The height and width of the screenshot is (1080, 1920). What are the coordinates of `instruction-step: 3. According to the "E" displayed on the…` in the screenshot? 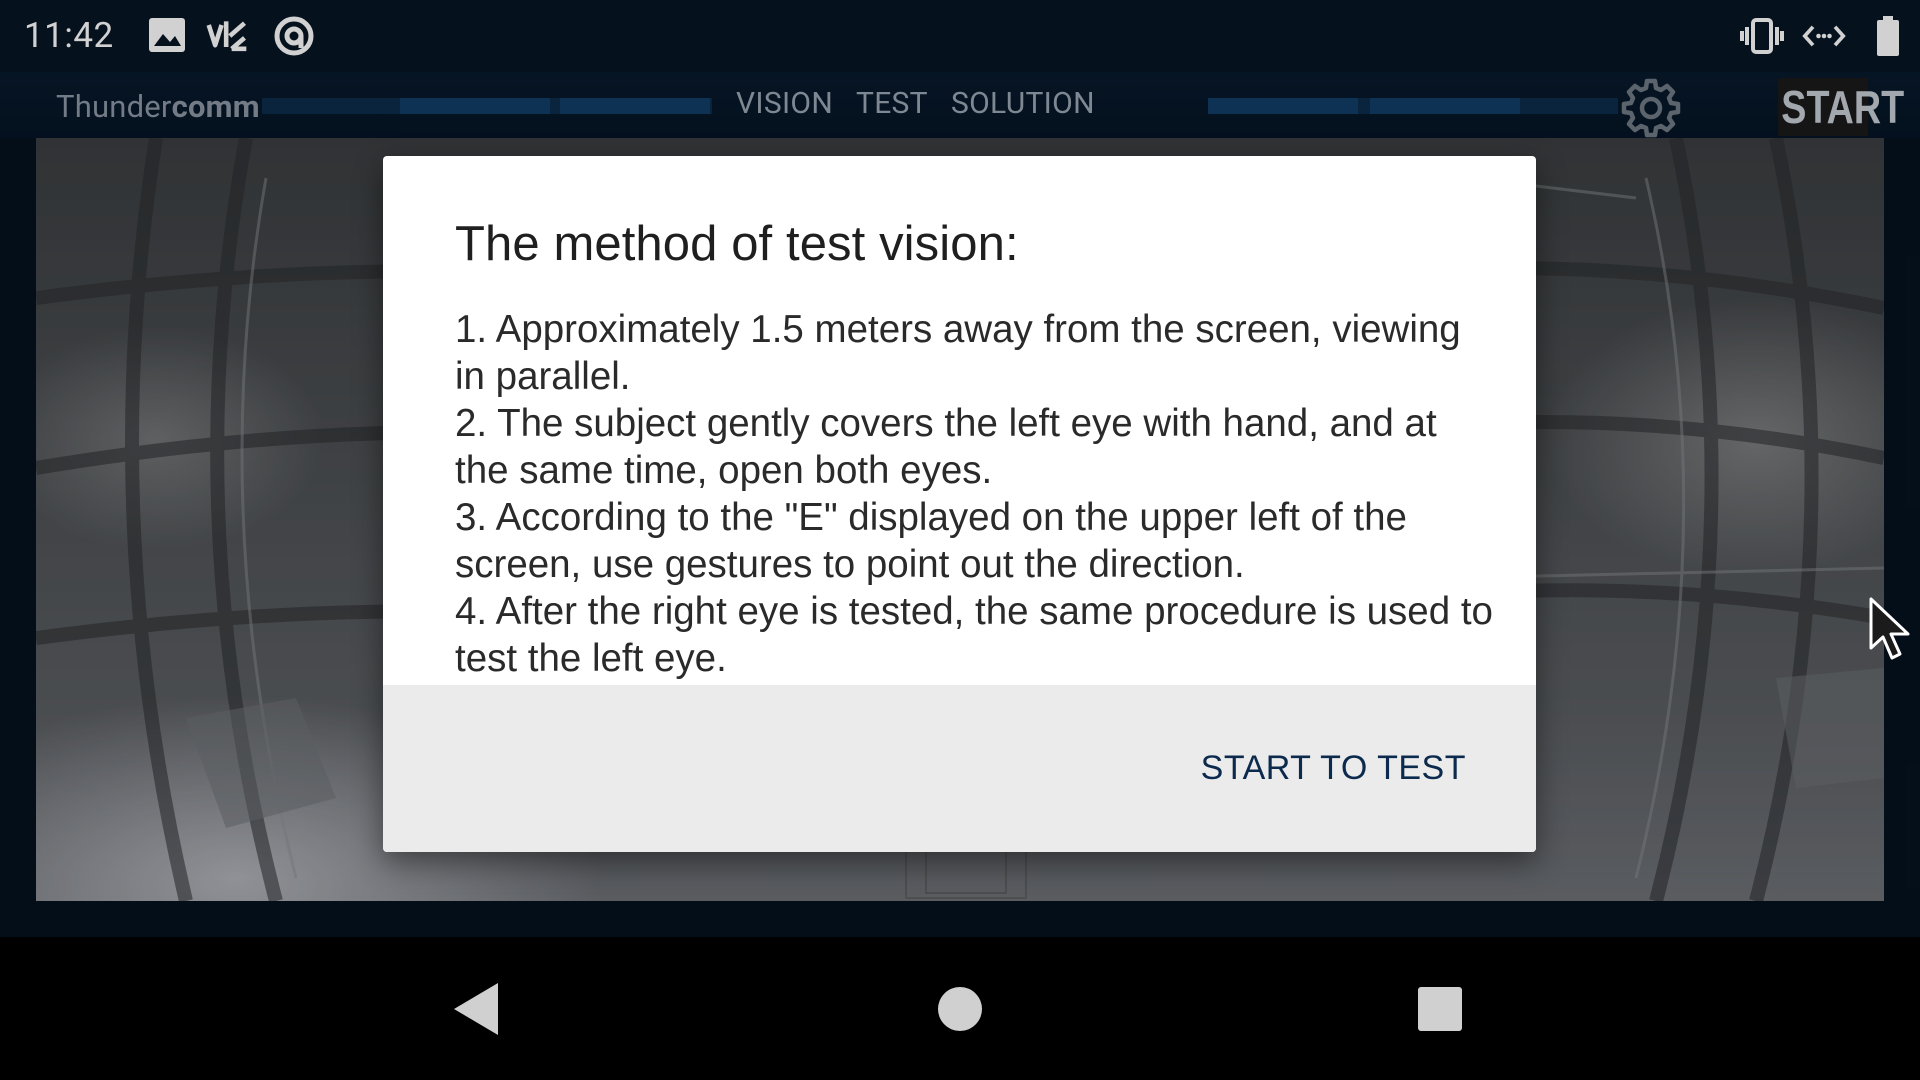 It's located at (931, 541).